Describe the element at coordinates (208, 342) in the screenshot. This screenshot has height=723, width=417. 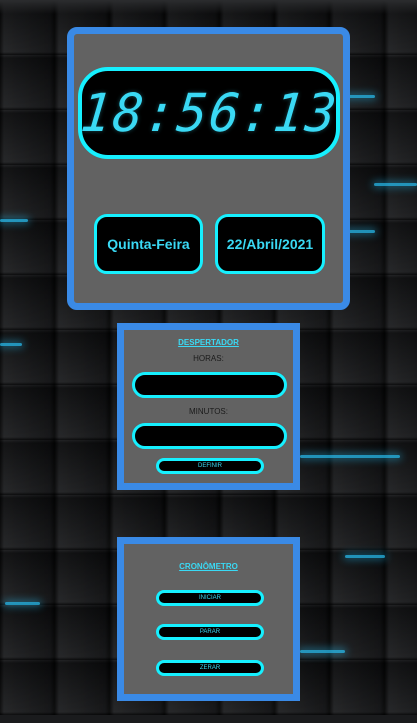
I see `alarm-title: DESPERTADOR` at that location.